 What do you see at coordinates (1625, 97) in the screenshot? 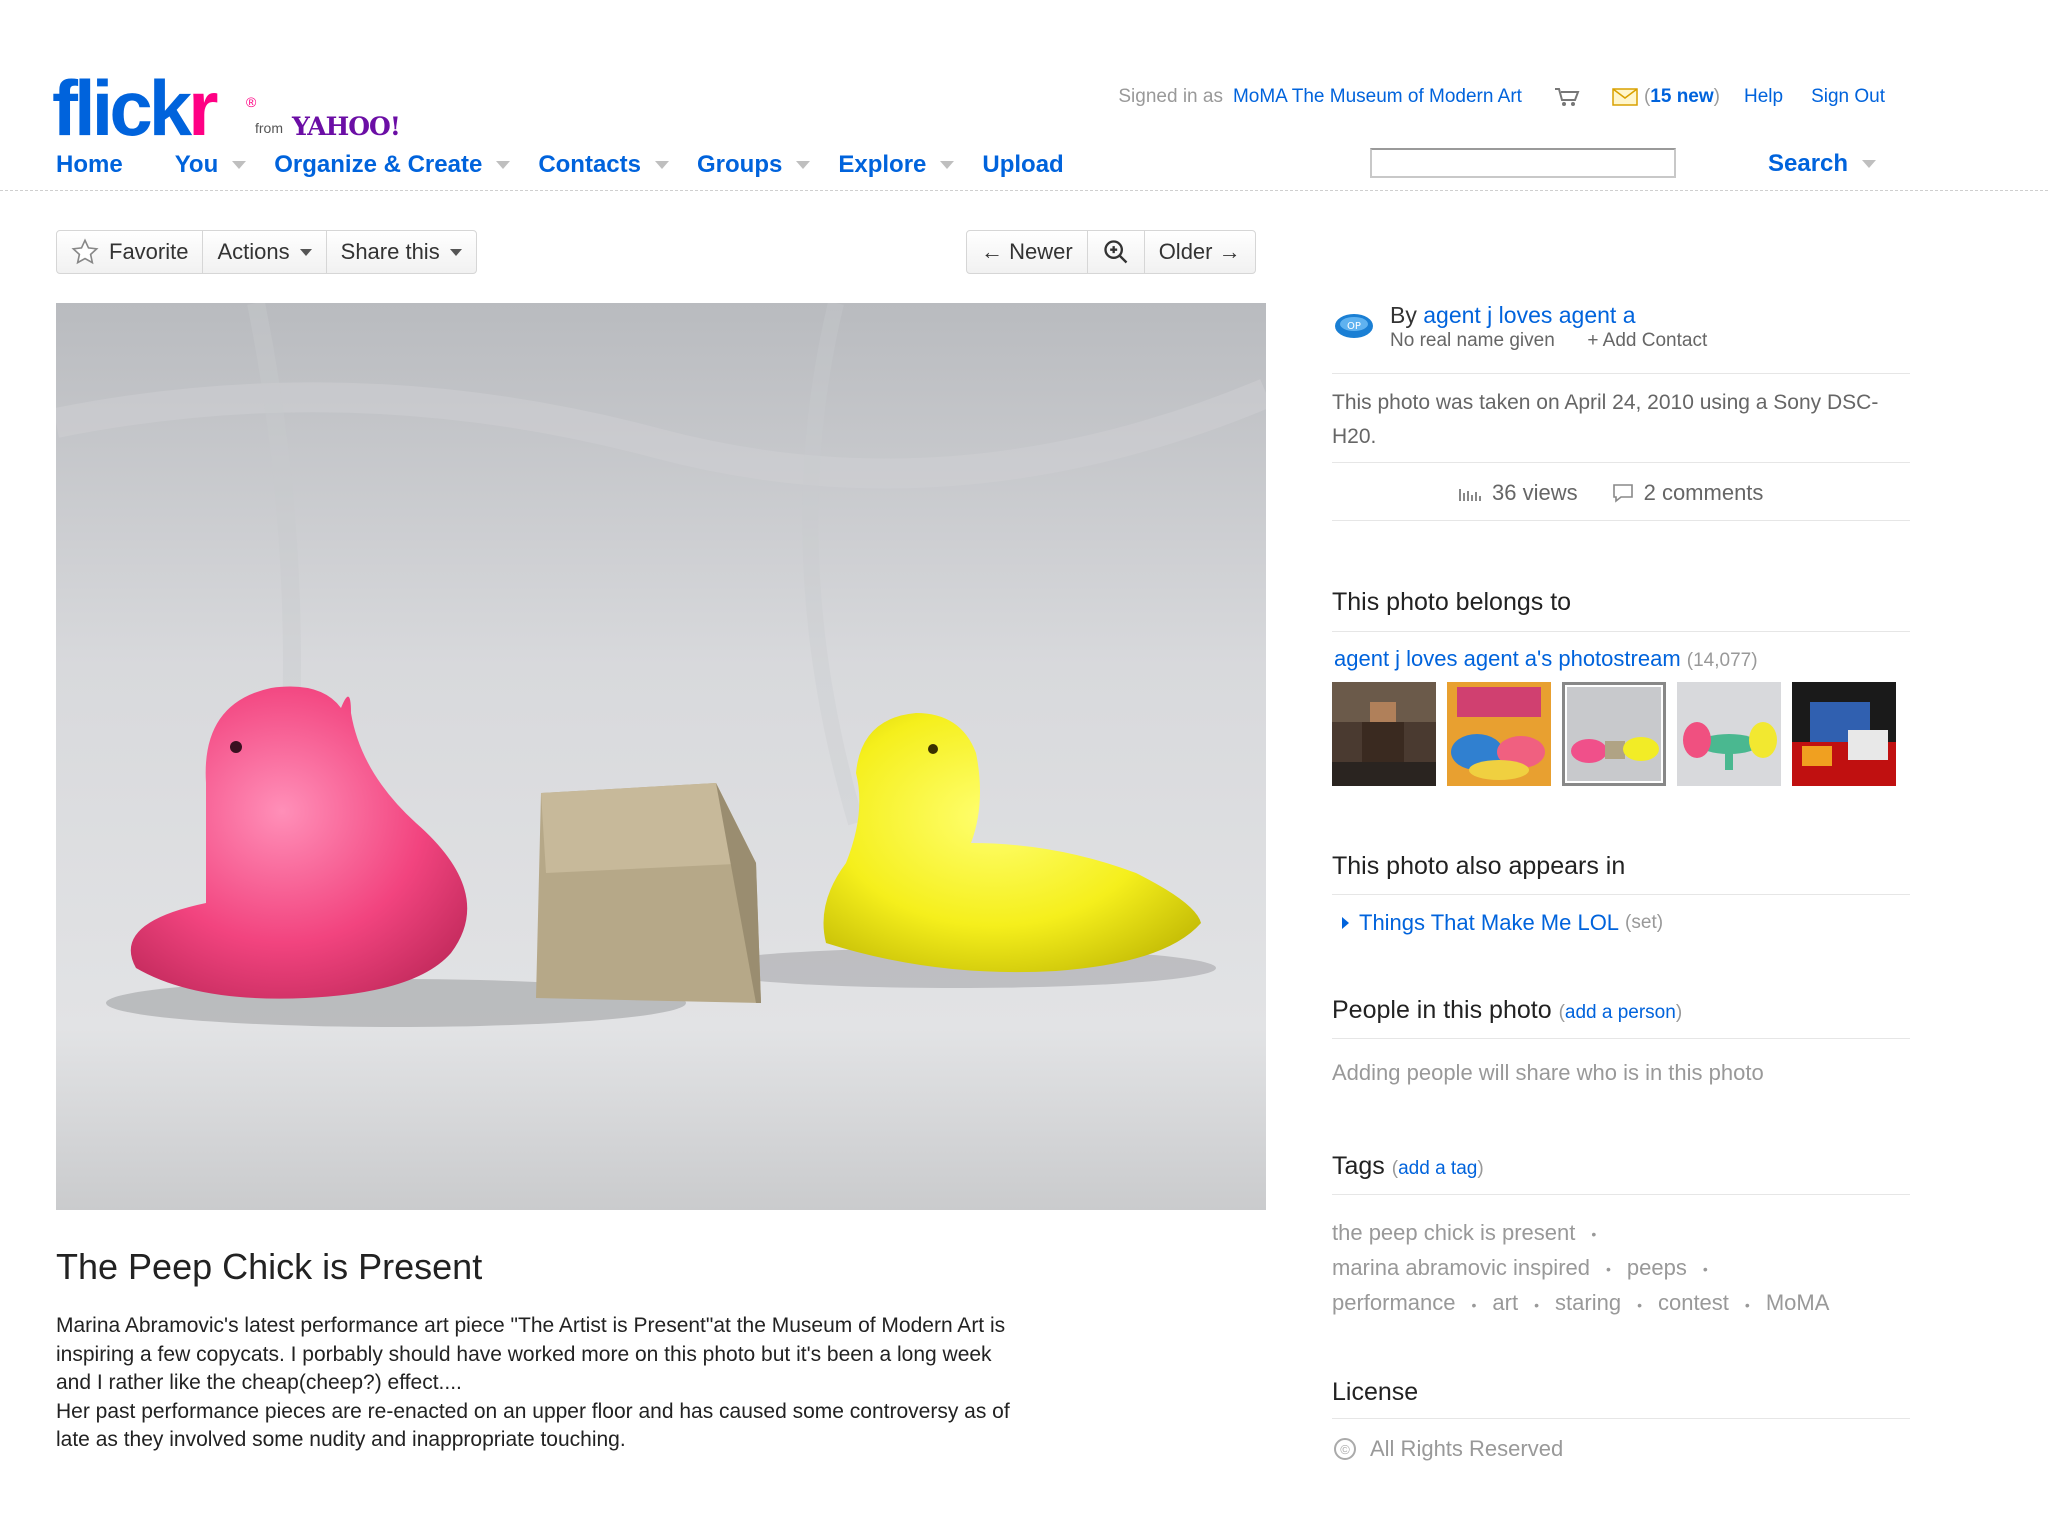
I see `mail-icon` at bounding box center [1625, 97].